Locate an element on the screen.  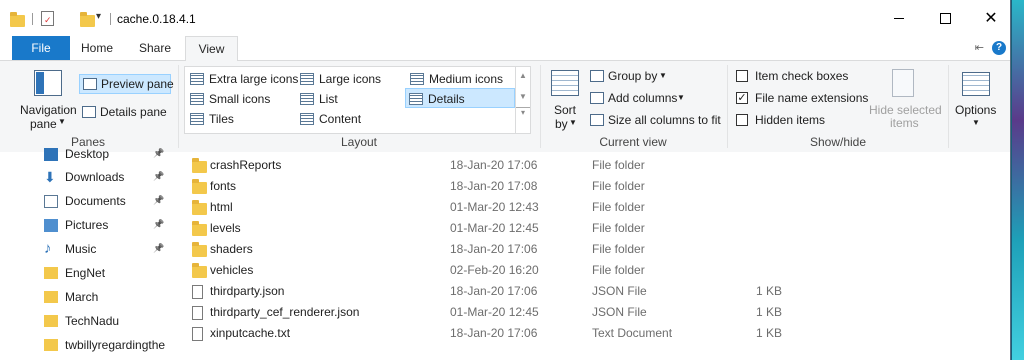
layout-item-label: Content is located at coordinates (340, 119).